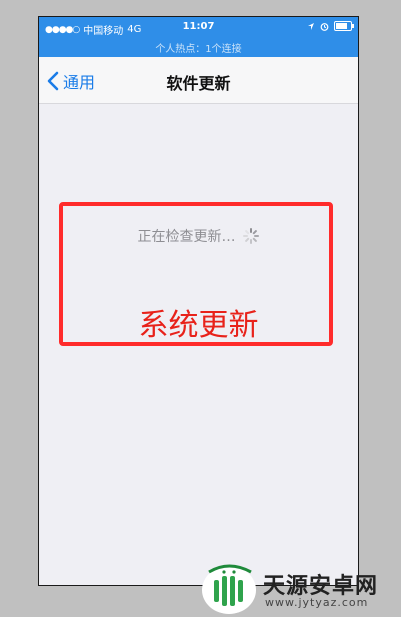 This screenshot has width=401, height=617. I want to click on status-right, so click(330, 26).